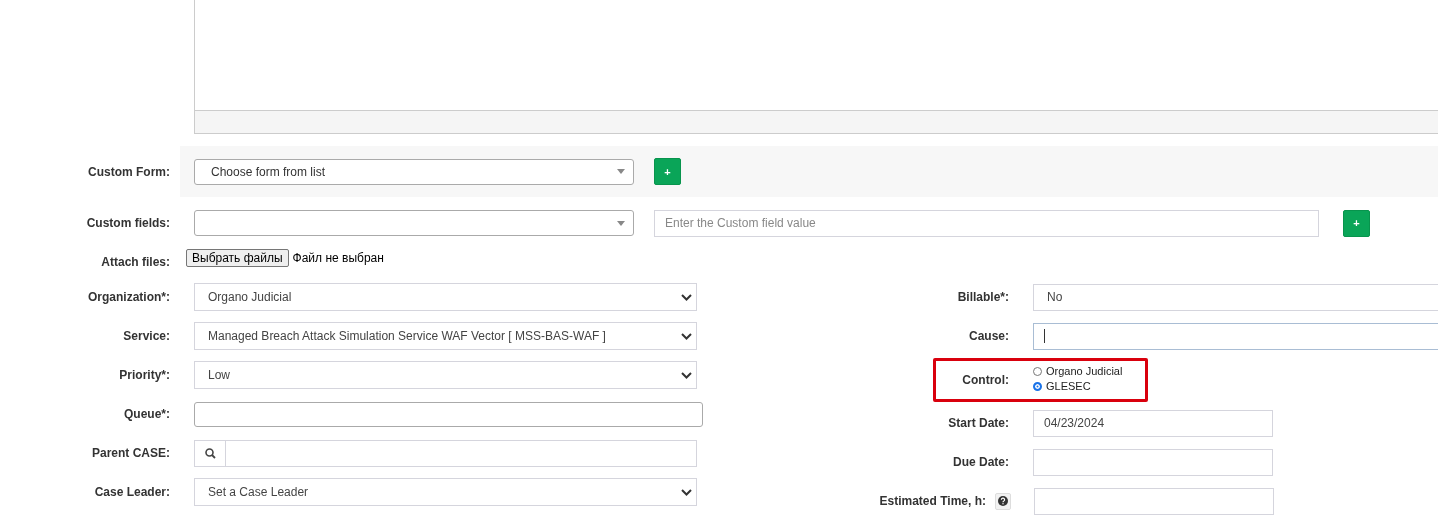 The width and height of the screenshot is (1438, 520). I want to click on field-label: Due Date:, so click(980, 462).